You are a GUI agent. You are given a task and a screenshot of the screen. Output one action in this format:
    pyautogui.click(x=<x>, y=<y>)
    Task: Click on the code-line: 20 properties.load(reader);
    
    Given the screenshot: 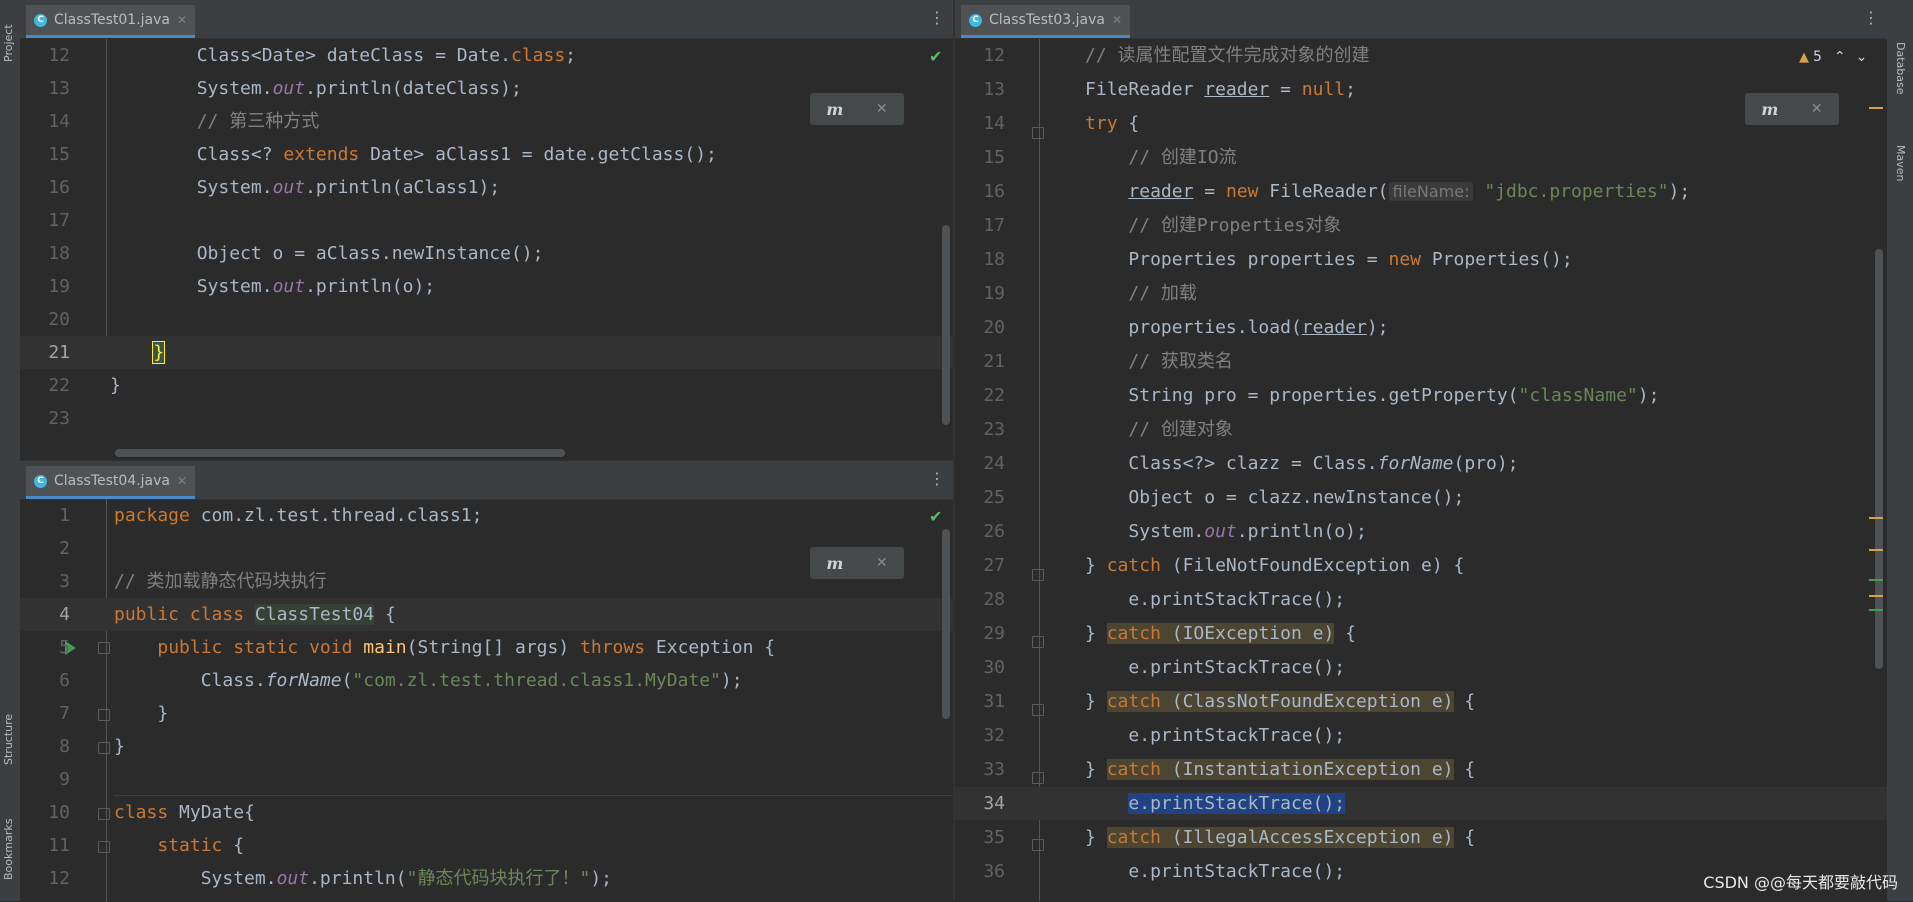 What is the action you would take?
    pyautogui.click(x=1172, y=327)
    